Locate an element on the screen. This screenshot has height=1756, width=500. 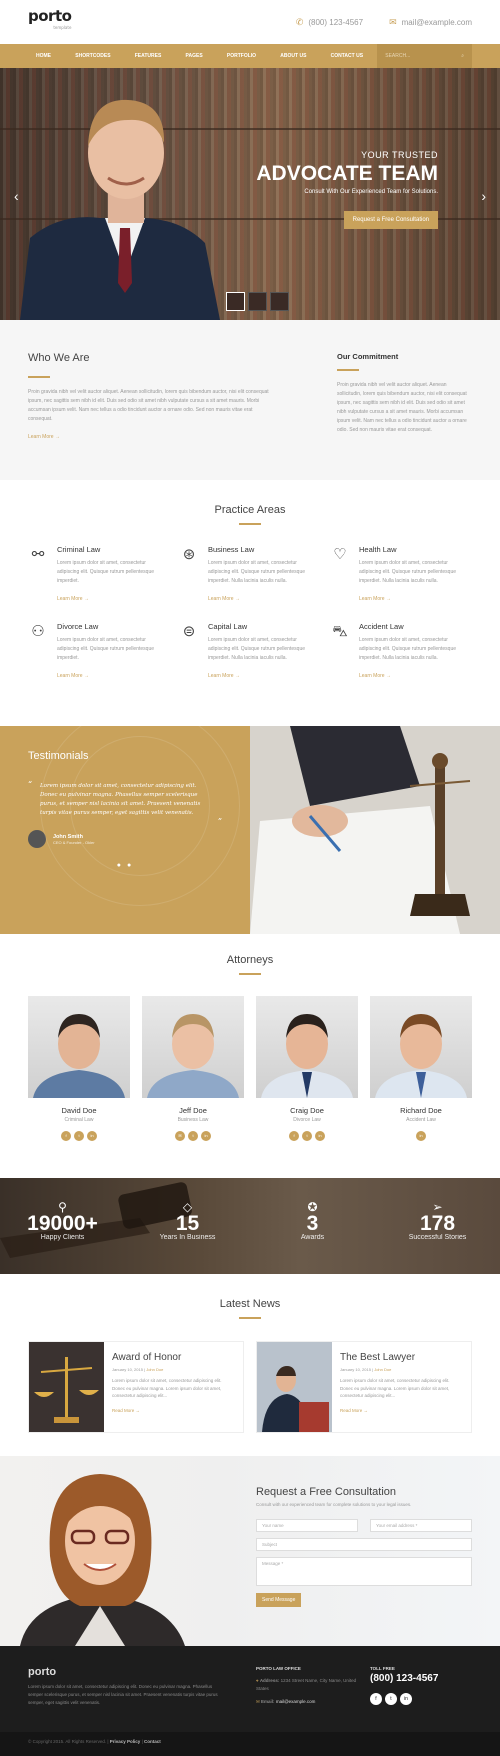
next-slide-arrow-icon: › is located at coordinates (483, 196).